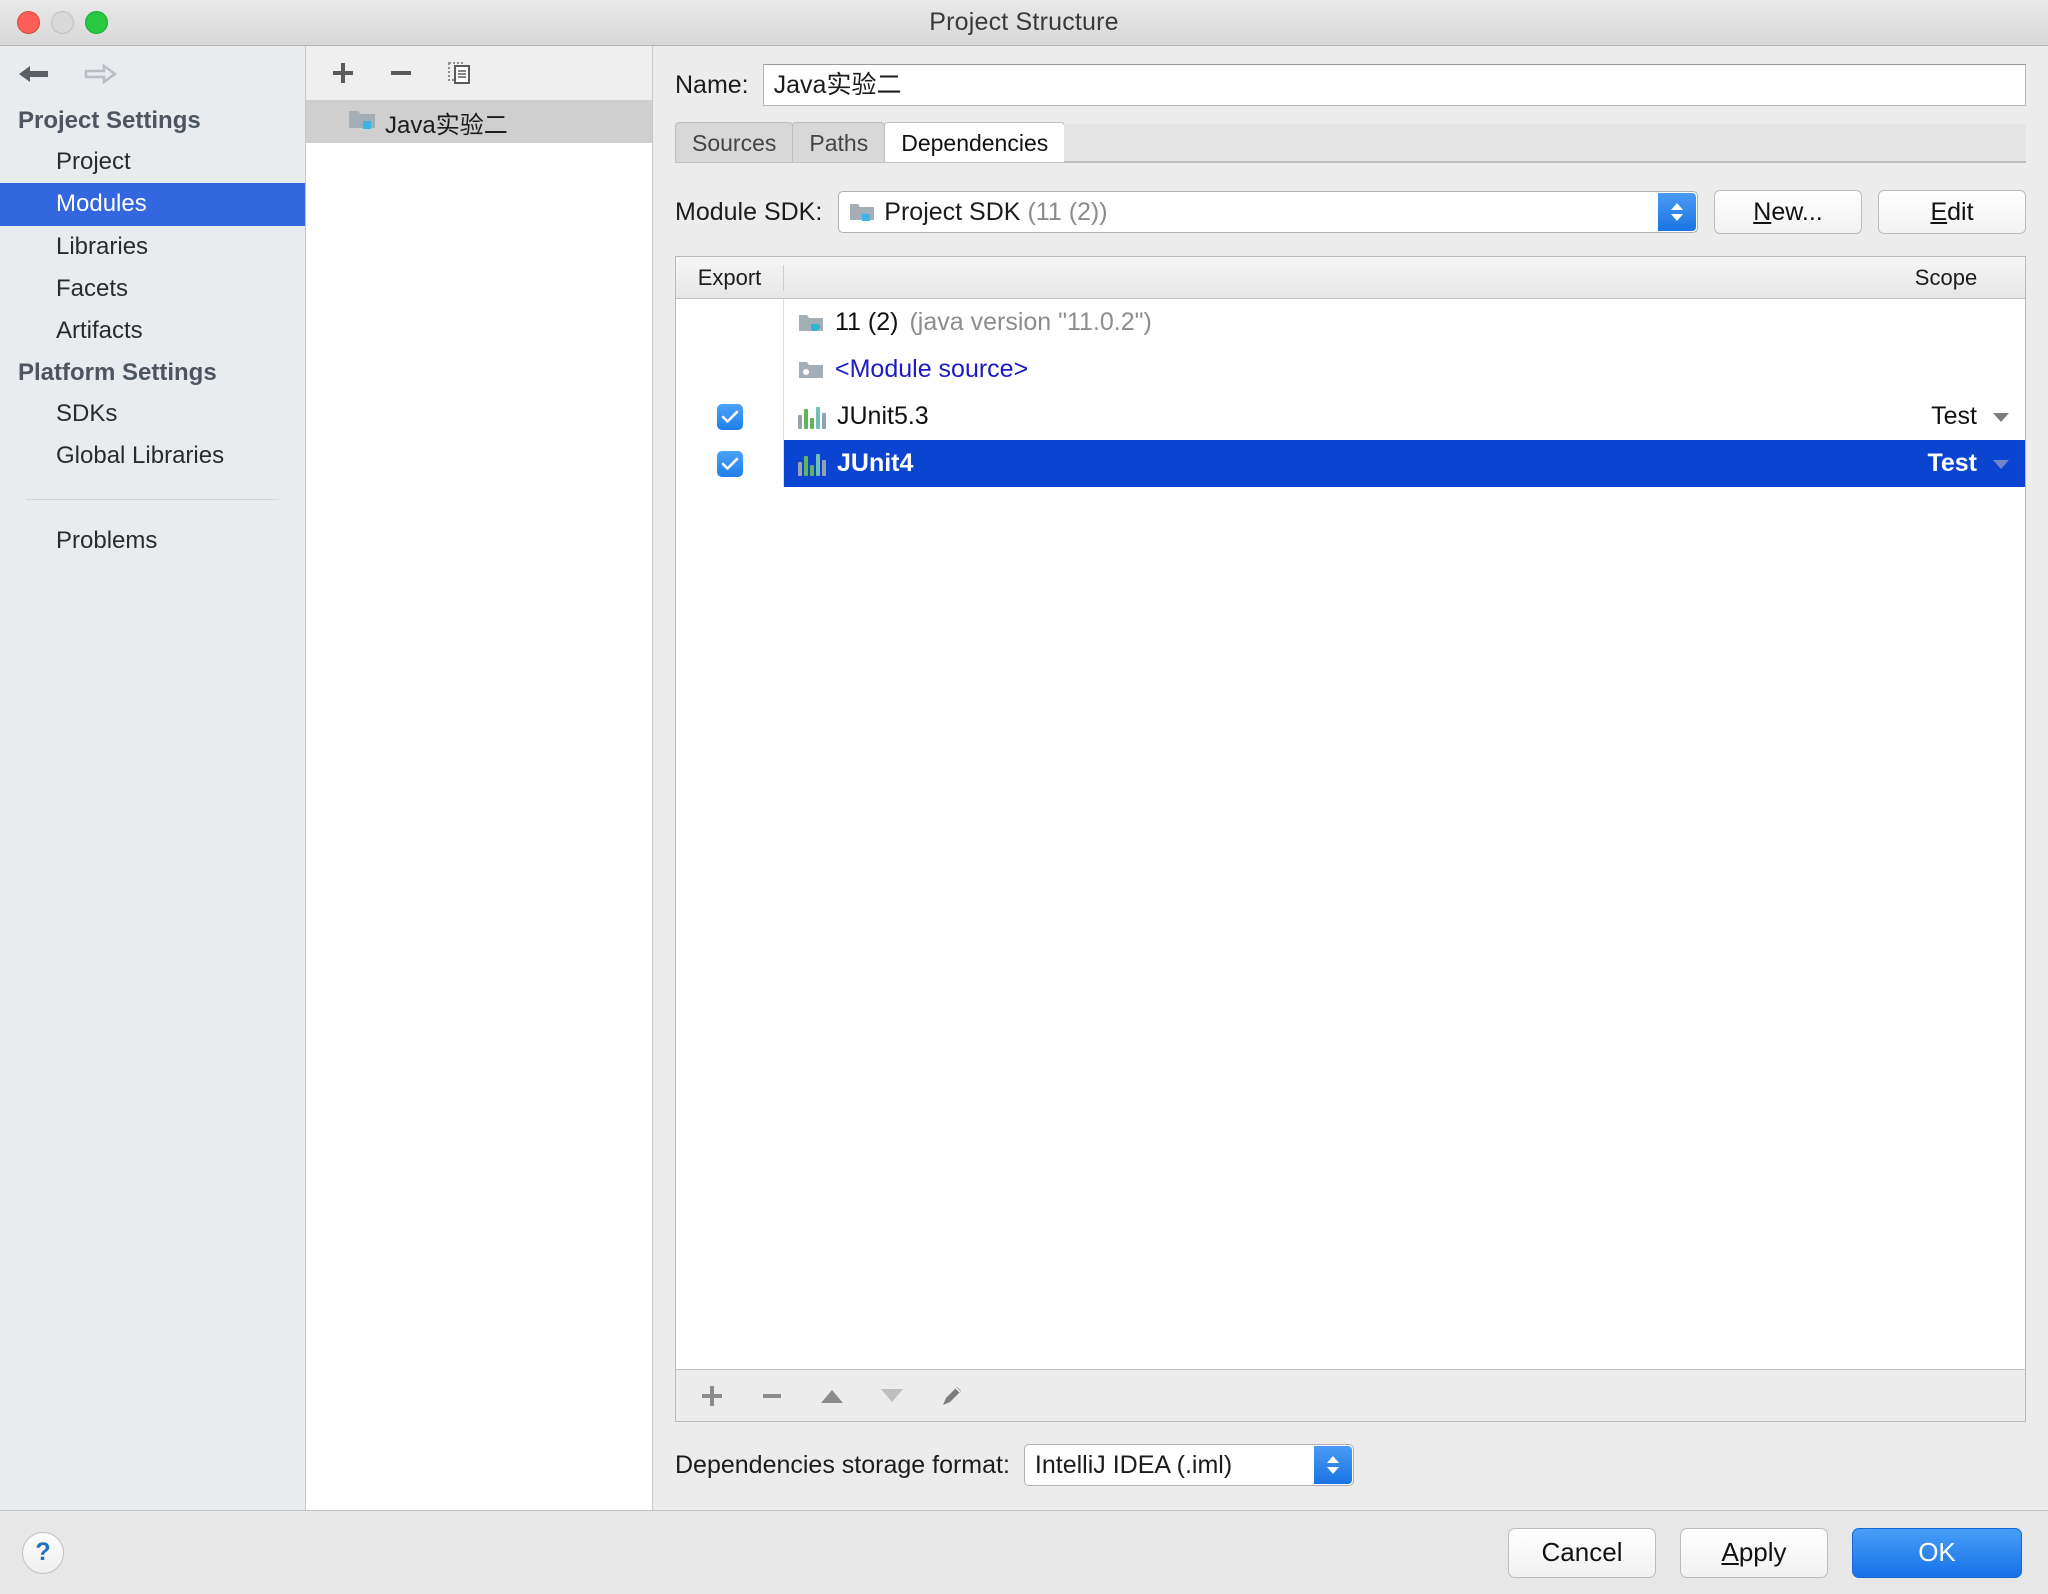 The image size is (2048, 1594). What do you see at coordinates (842, 1464) in the screenshot?
I see `storage-format-label: Dependencies storage format:` at bounding box center [842, 1464].